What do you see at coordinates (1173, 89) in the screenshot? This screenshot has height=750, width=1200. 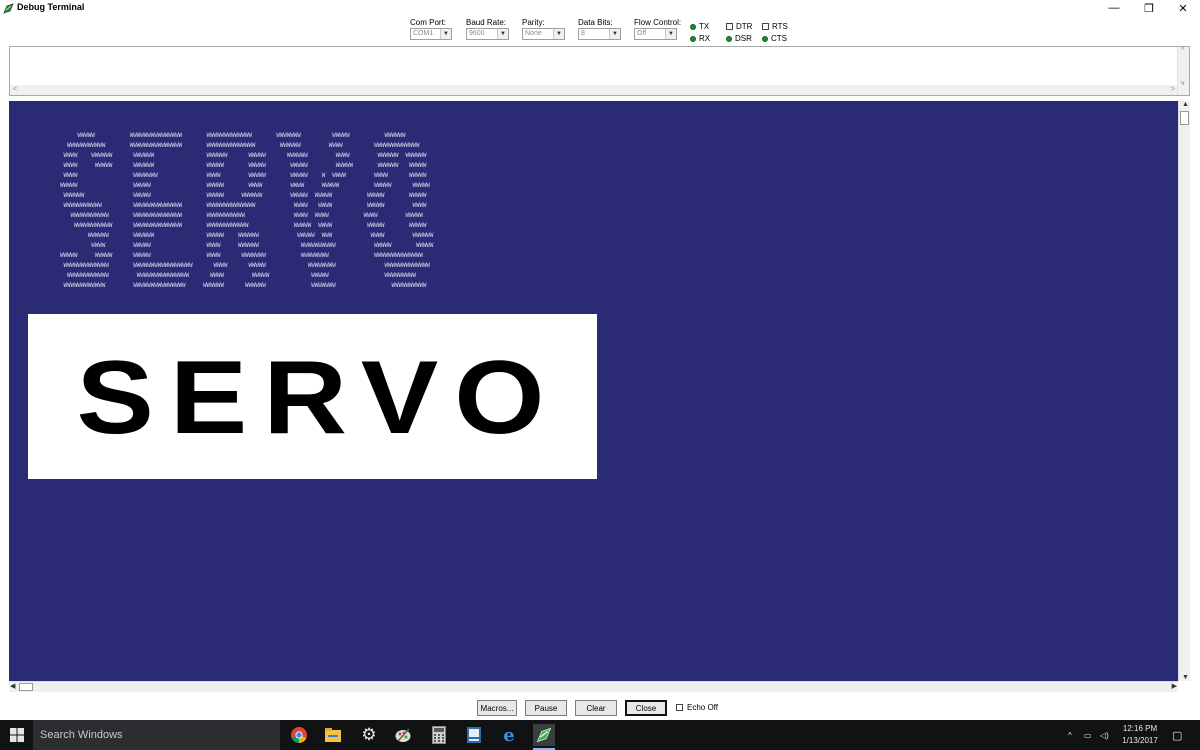 I see `scroll-right-icon: >` at bounding box center [1173, 89].